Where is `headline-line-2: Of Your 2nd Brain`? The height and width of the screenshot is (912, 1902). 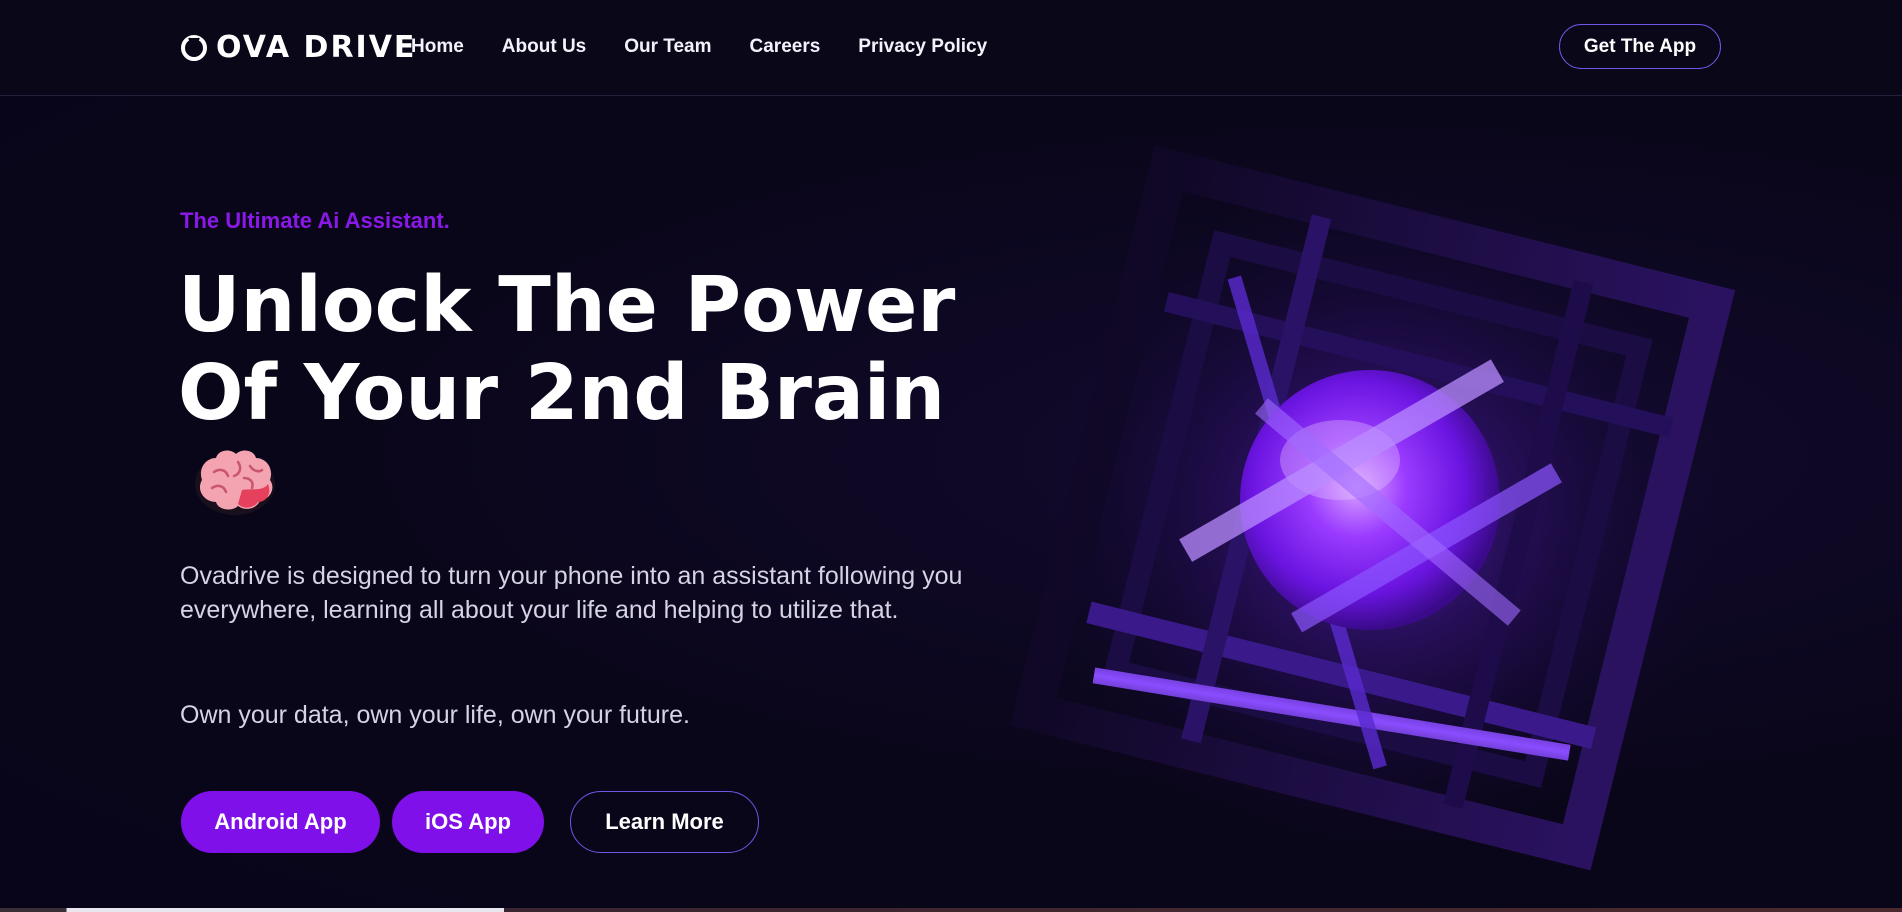
headline-line-2: Of Your 2nd Brain is located at coordinates (562, 393).